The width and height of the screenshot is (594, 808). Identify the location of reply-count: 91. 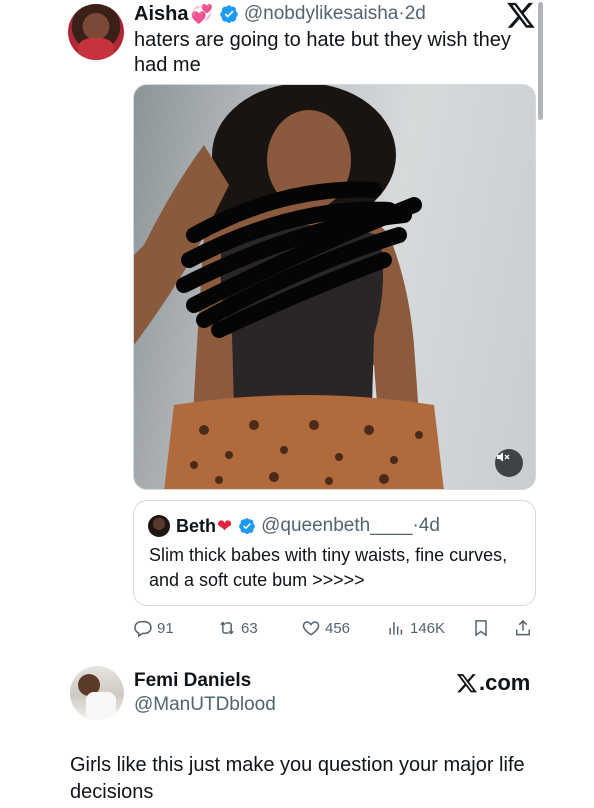
(165, 628).